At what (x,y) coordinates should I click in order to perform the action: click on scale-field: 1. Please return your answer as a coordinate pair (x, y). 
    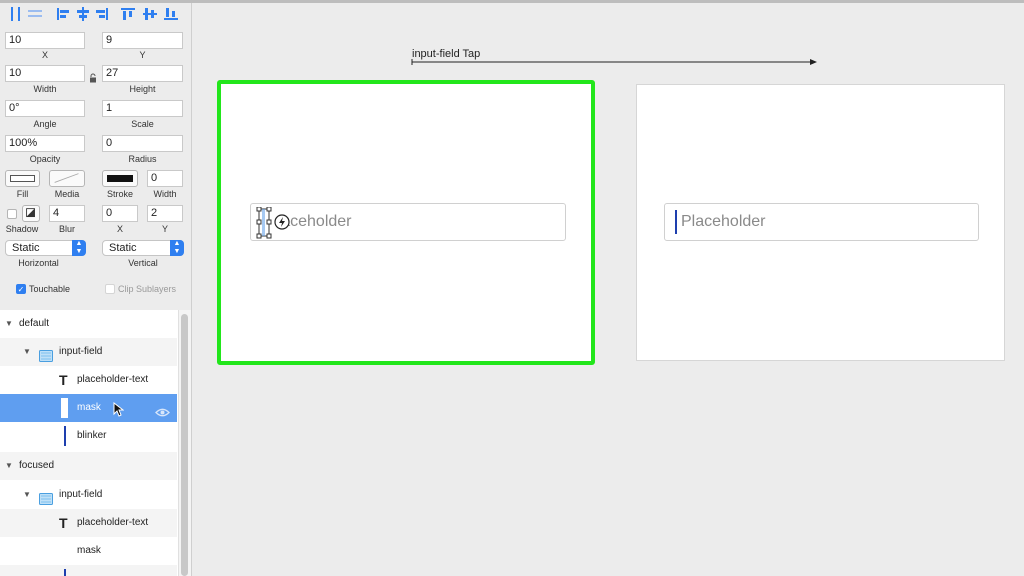
    Looking at the image, I should click on (142, 108).